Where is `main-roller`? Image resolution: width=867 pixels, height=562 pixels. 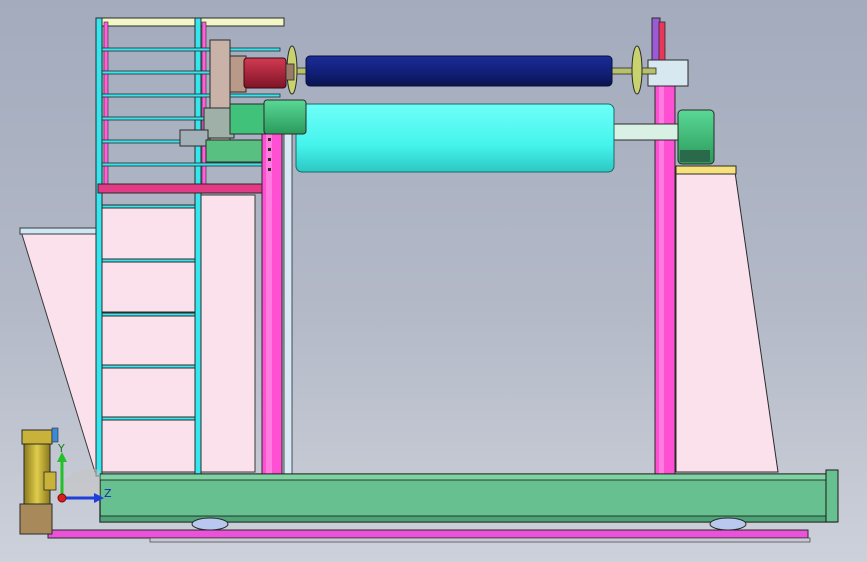 main-roller is located at coordinates (505, 138).